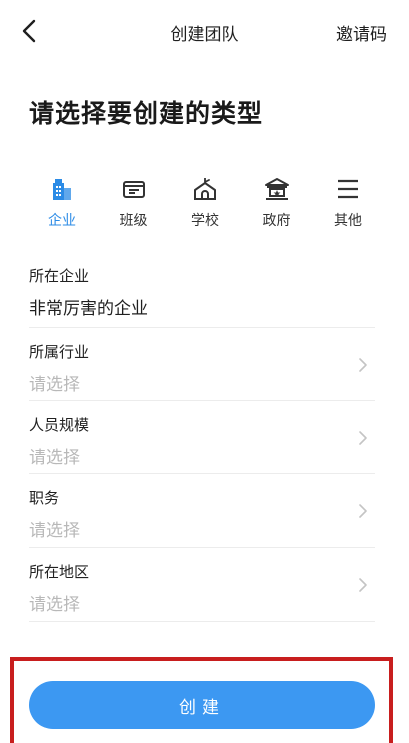 This screenshot has width=409, height=743. I want to click on industry-field: 所属行业 请选择, so click(202, 364).